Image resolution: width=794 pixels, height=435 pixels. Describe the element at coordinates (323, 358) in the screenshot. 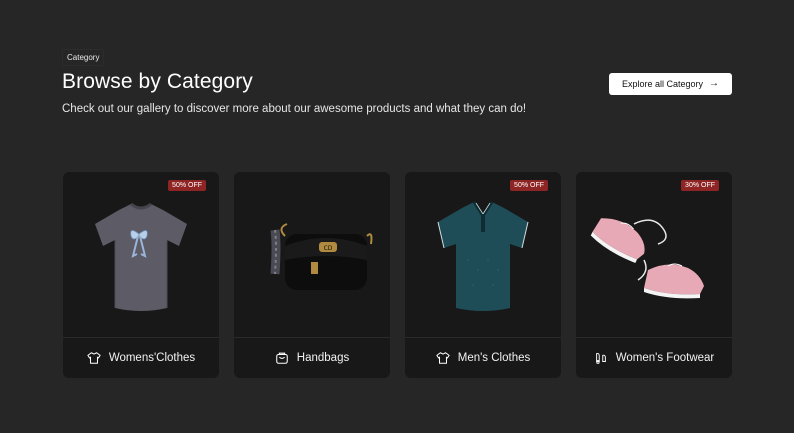

I see `category-label: Handbags` at that location.